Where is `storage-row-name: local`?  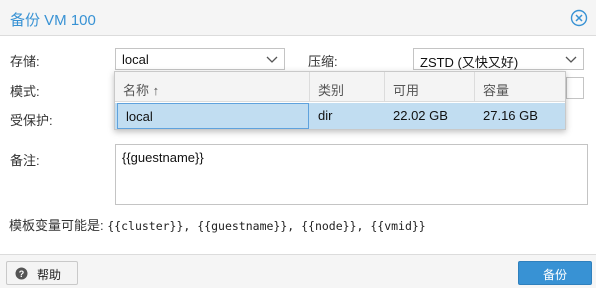
storage-row-name: local is located at coordinates (139, 116).